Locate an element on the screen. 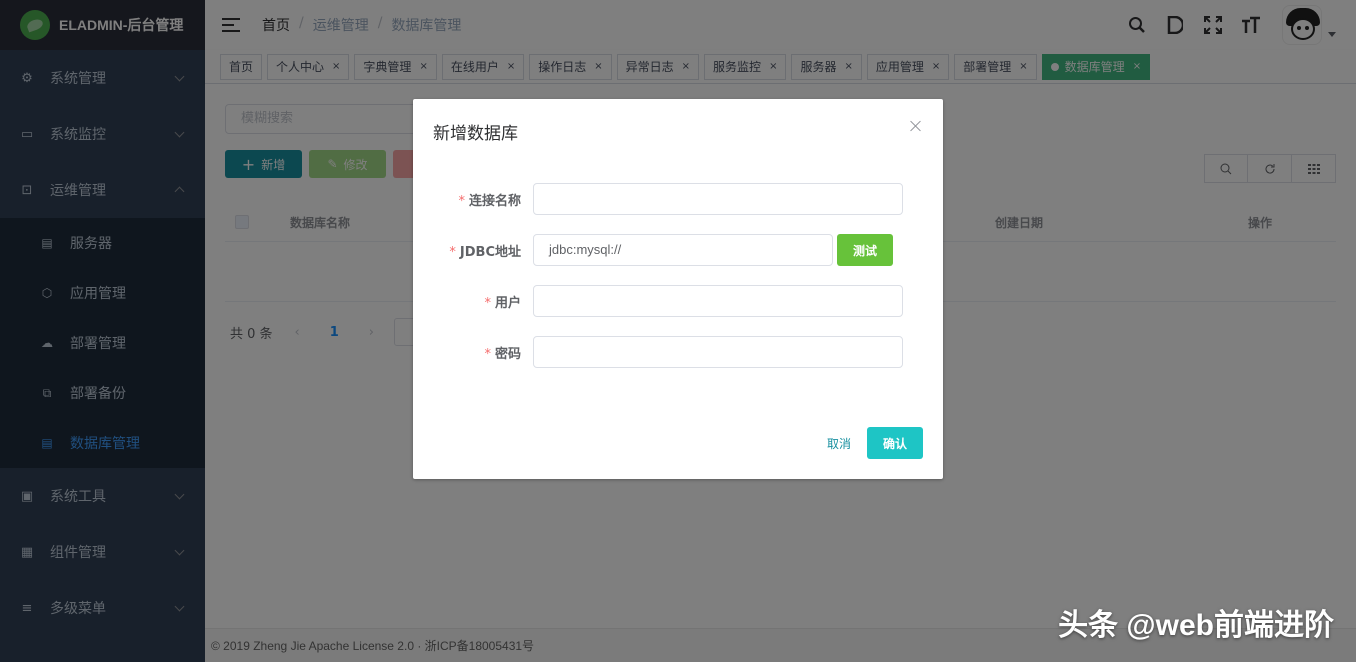 The height and width of the screenshot is (662, 1356). username-label: * 用户 is located at coordinates (502, 301).